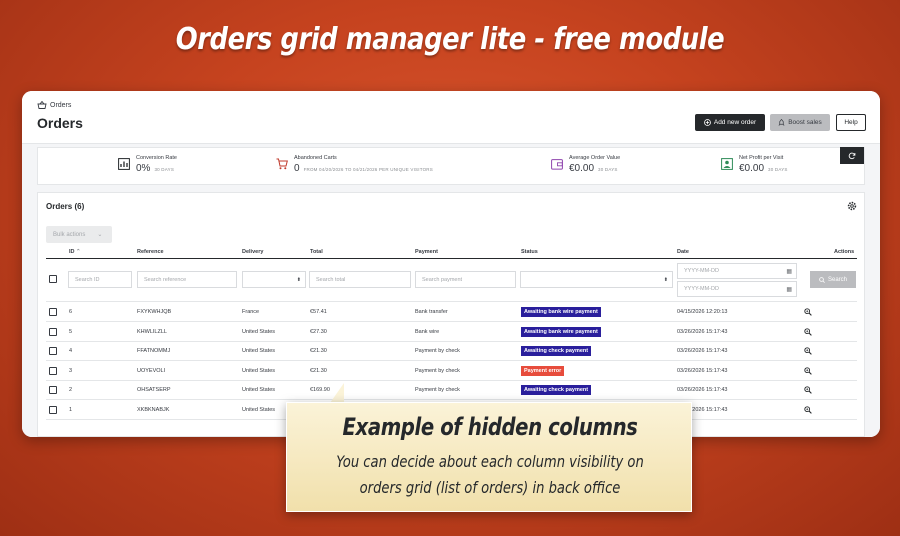  What do you see at coordinates (851, 122) in the screenshot?
I see `help-button: Help` at bounding box center [851, 122].